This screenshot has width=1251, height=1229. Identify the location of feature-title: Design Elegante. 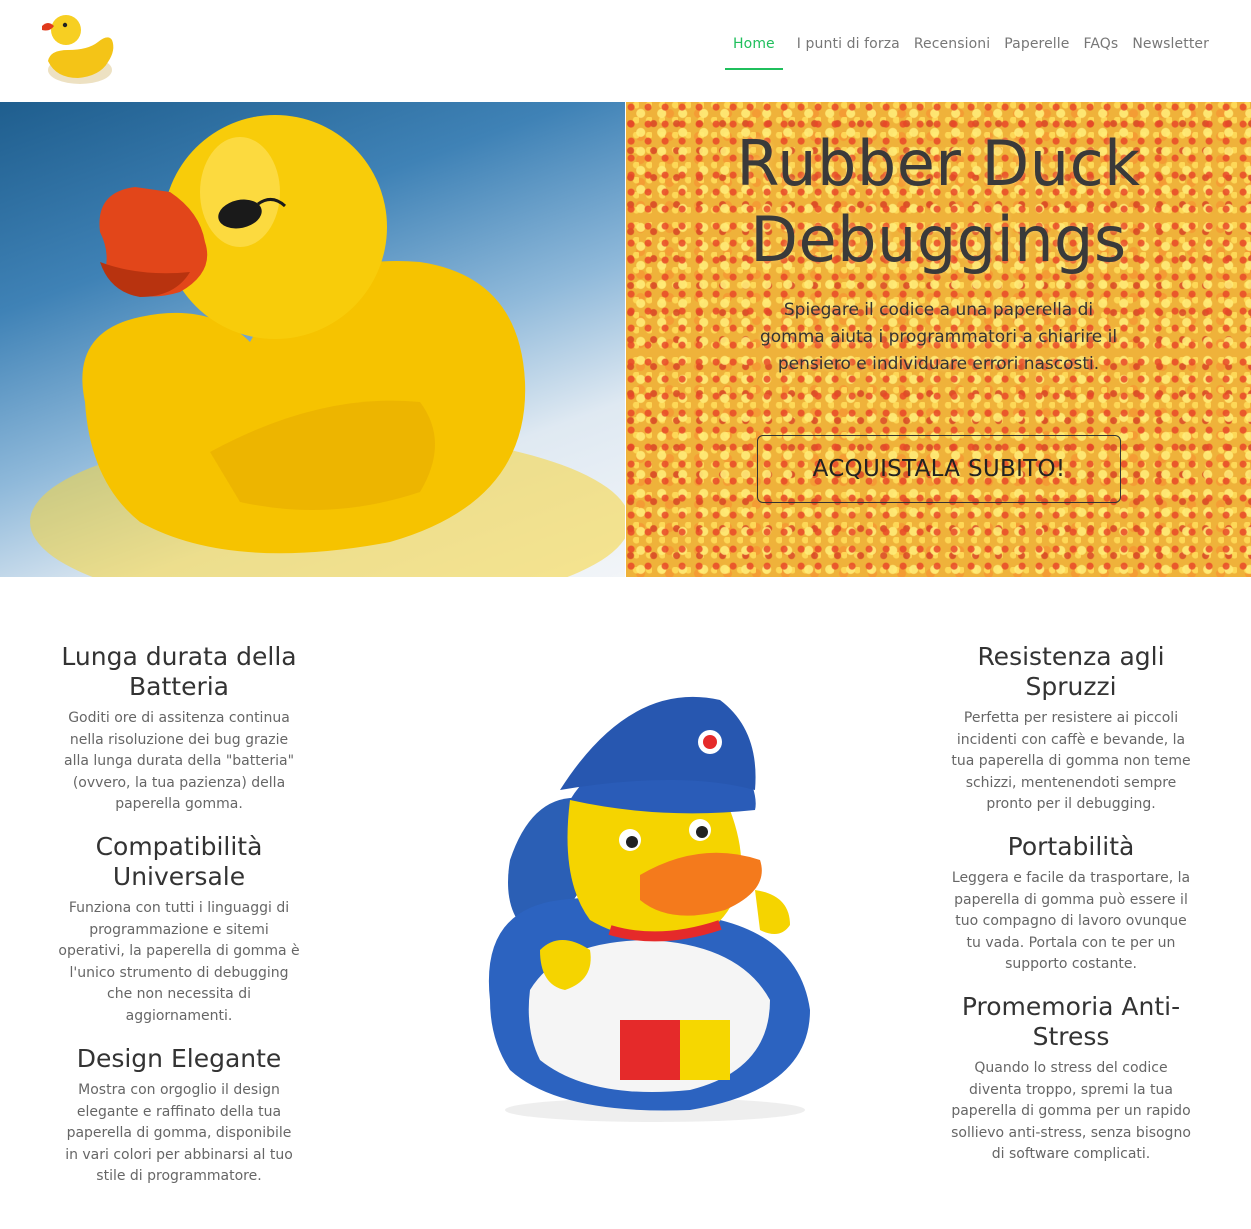
(179, 1058).